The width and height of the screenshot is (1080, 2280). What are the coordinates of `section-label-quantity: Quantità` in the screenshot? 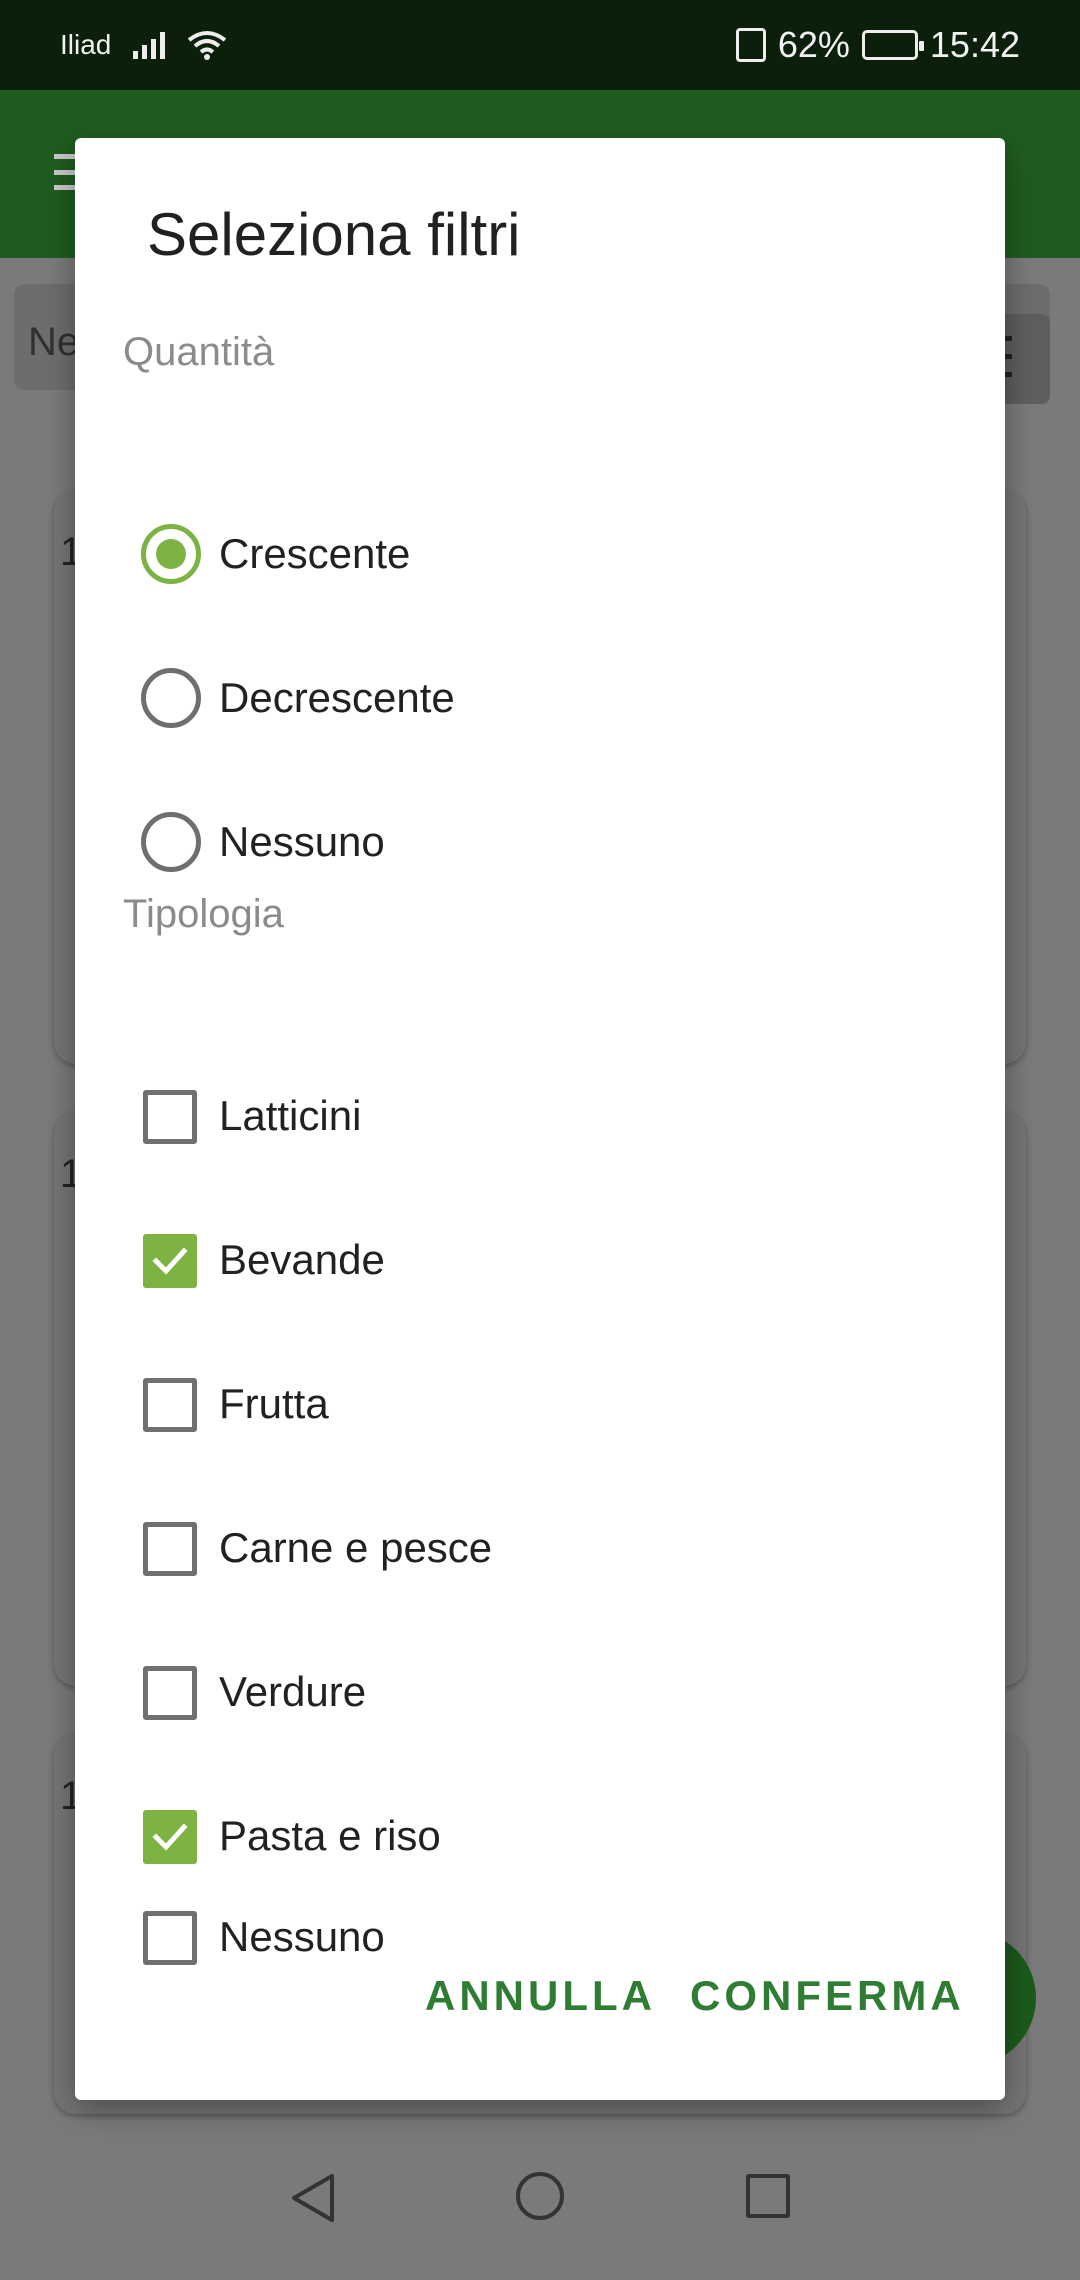 It's located at (199, 352).